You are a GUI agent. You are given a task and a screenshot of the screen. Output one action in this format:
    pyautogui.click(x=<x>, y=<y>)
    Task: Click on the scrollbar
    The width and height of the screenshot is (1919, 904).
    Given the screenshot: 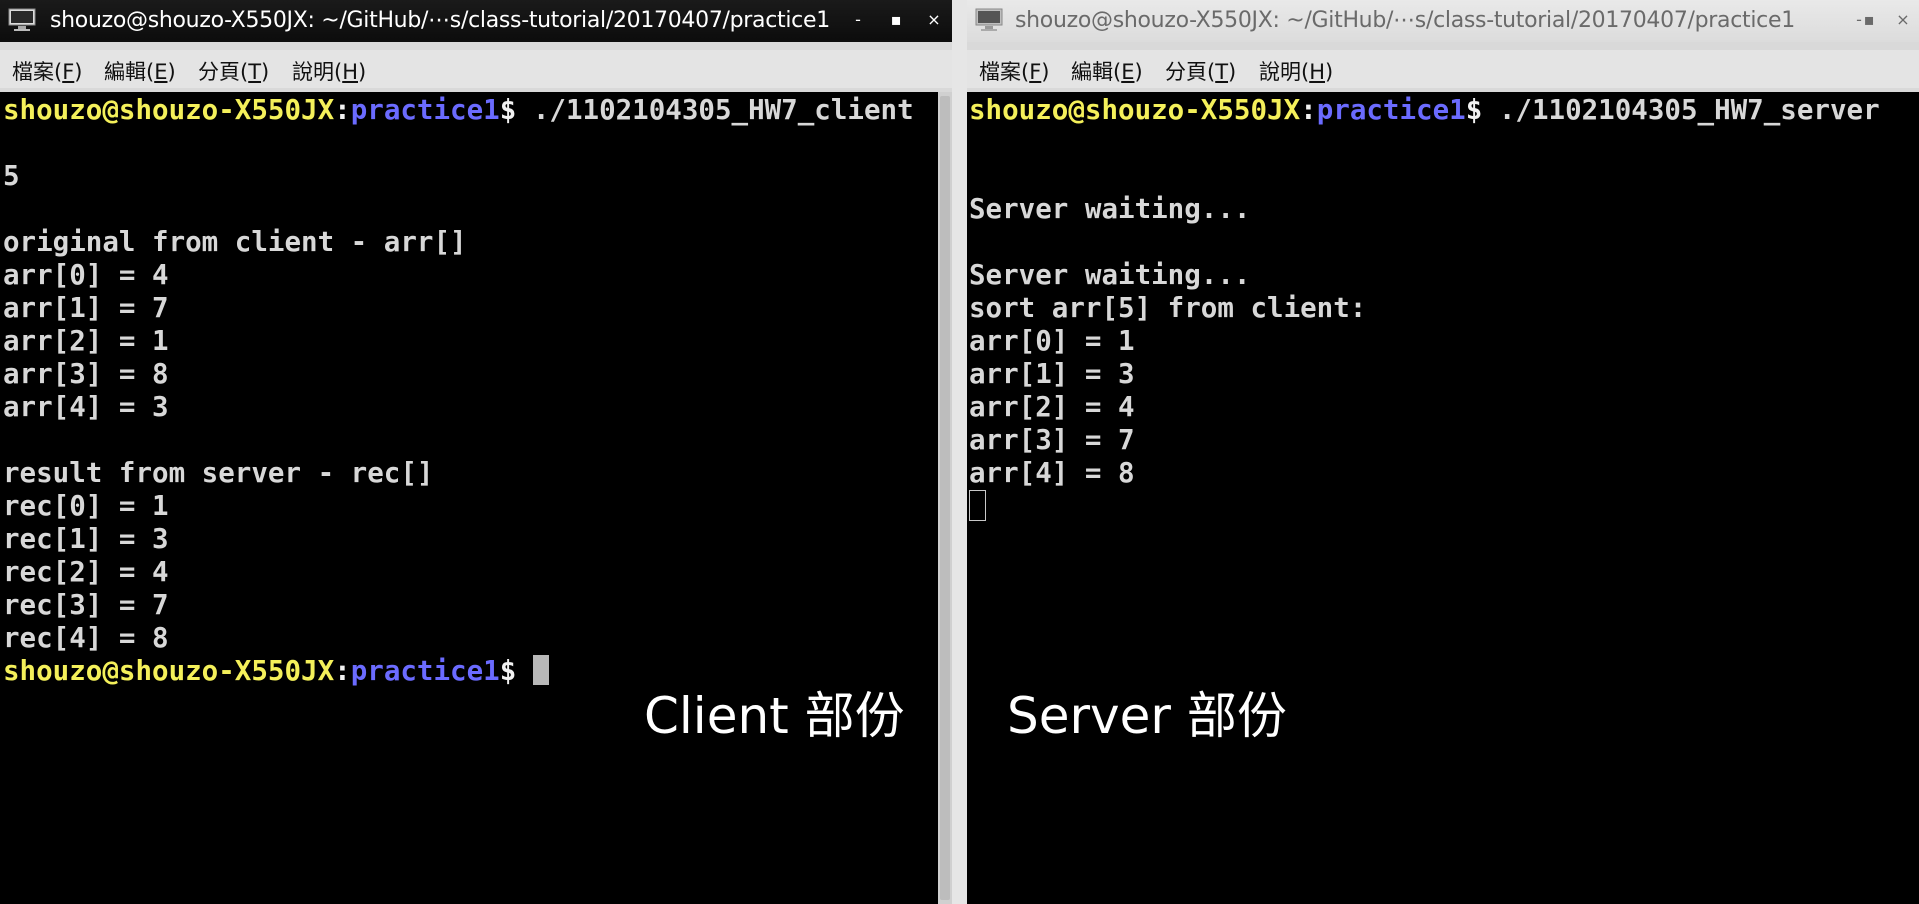 What is the action you would take?
    pyautogui.click(x=945, y=498)
    